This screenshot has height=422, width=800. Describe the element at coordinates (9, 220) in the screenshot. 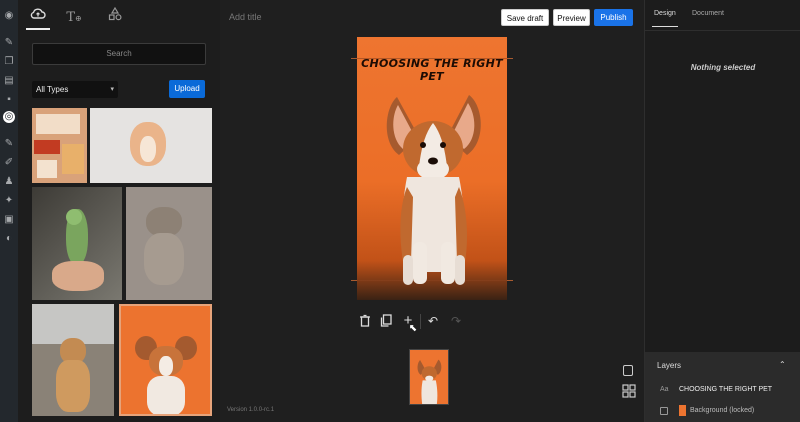

I see `settings-icon: ▣` at that location.